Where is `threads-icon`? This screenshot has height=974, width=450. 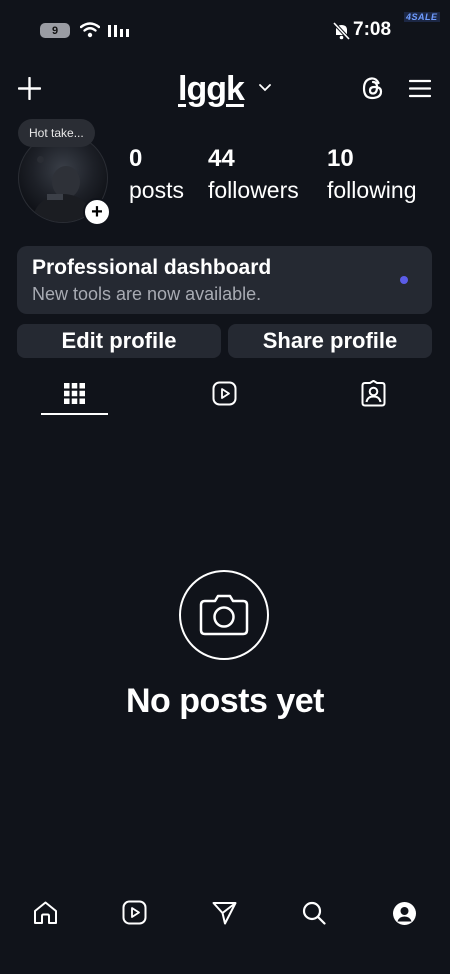 threads-icon is located at coordinates (373, 88).